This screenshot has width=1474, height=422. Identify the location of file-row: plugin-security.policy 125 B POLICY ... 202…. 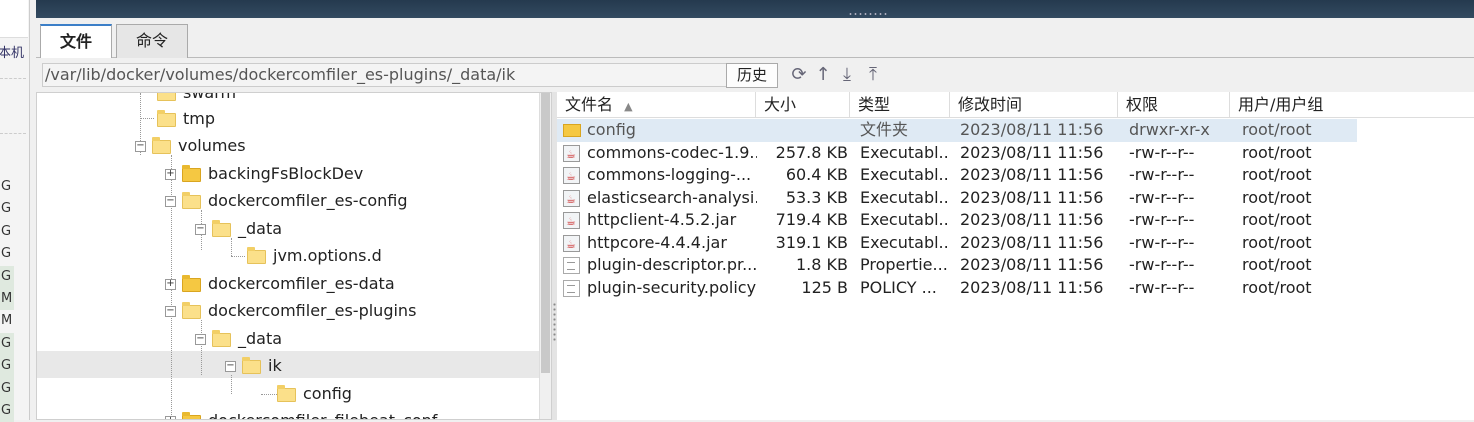
(957, 288).